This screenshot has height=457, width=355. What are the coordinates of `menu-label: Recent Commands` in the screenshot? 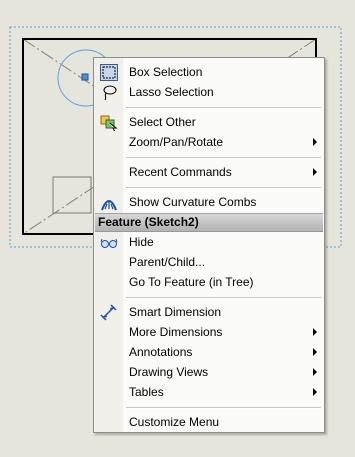 It's located at (180, 172).